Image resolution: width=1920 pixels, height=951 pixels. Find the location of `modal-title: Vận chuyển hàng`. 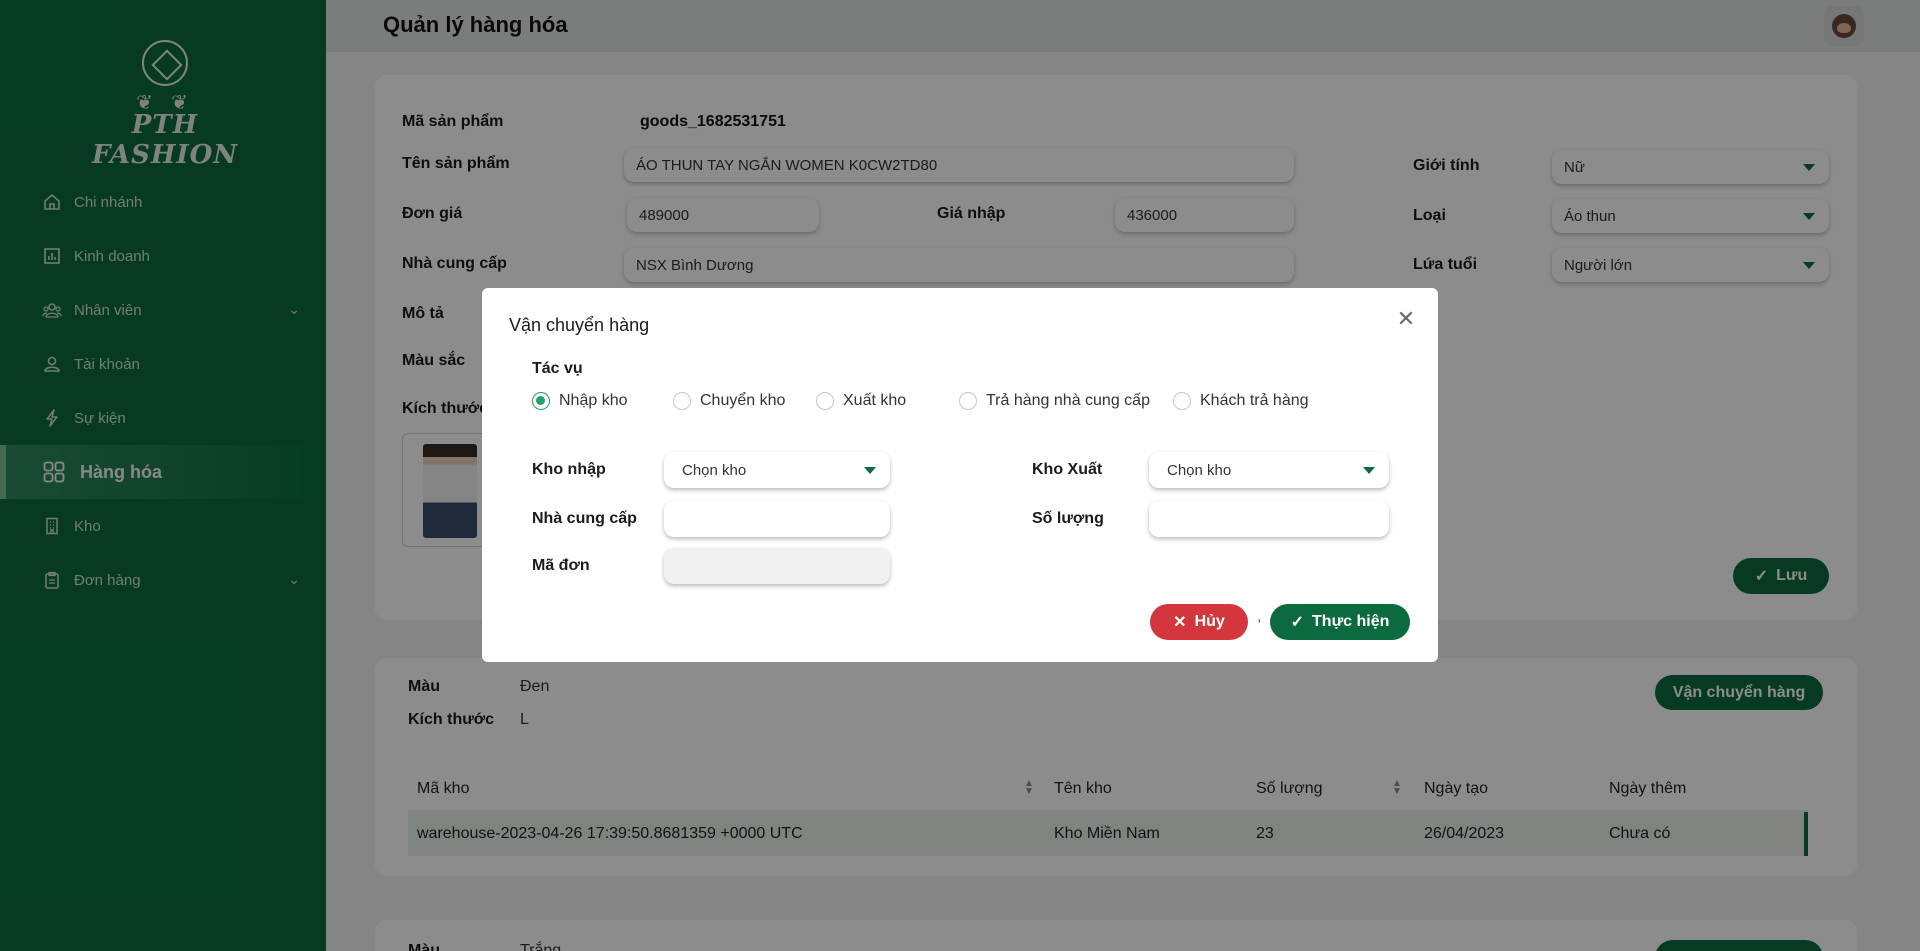

modal-title: Vận chuyển hàng is located at coordinates (579, 325).